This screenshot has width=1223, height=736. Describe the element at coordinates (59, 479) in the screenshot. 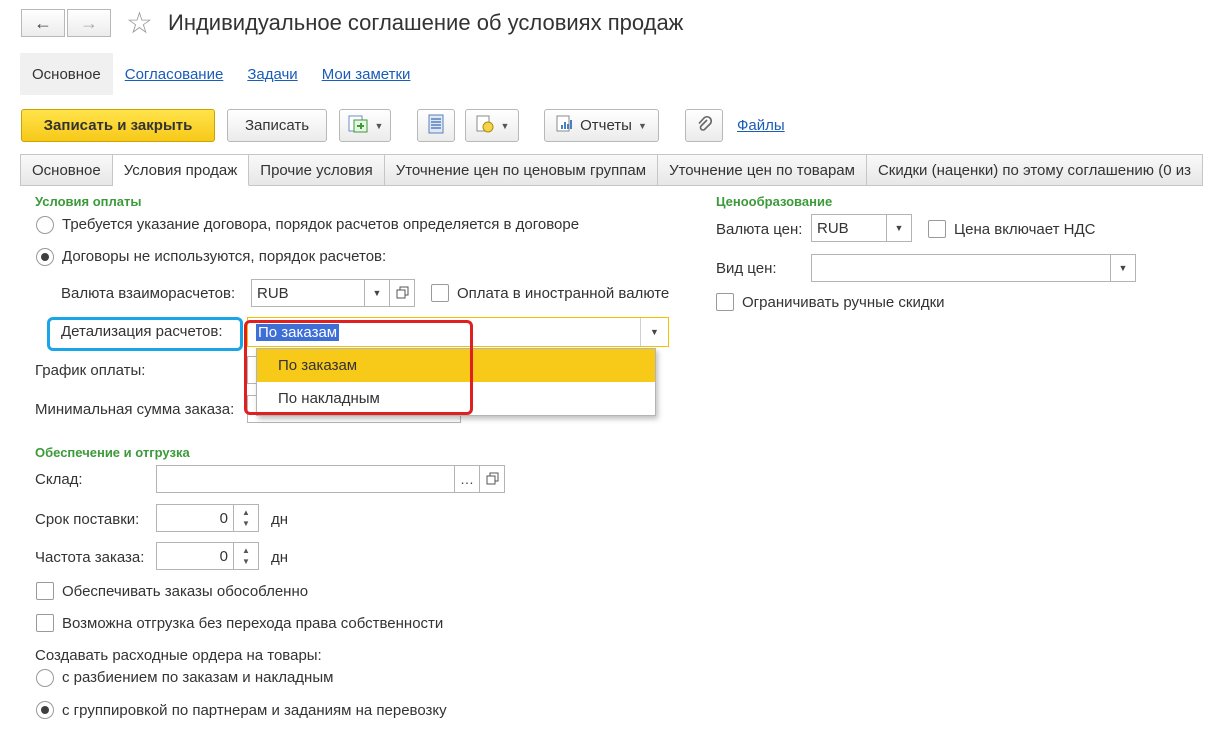

I see `warehouse-label: Склад:` at that location.